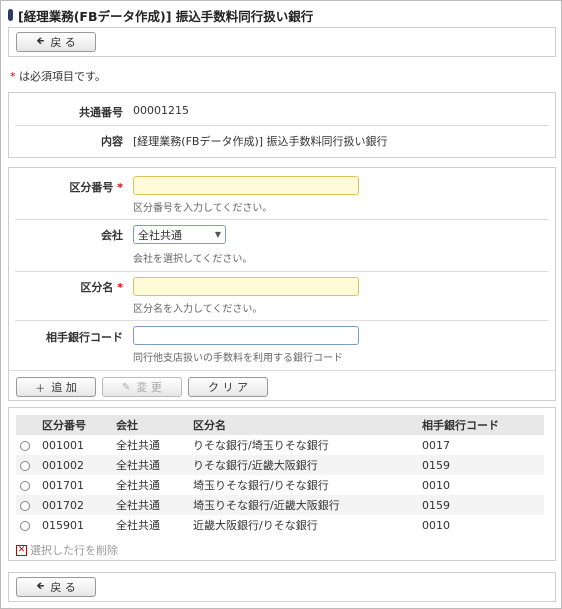  What do you see at coordinates (303, 425) in the screenshot?
I see `table-header: 区分名` at bounding box center [303, 425].